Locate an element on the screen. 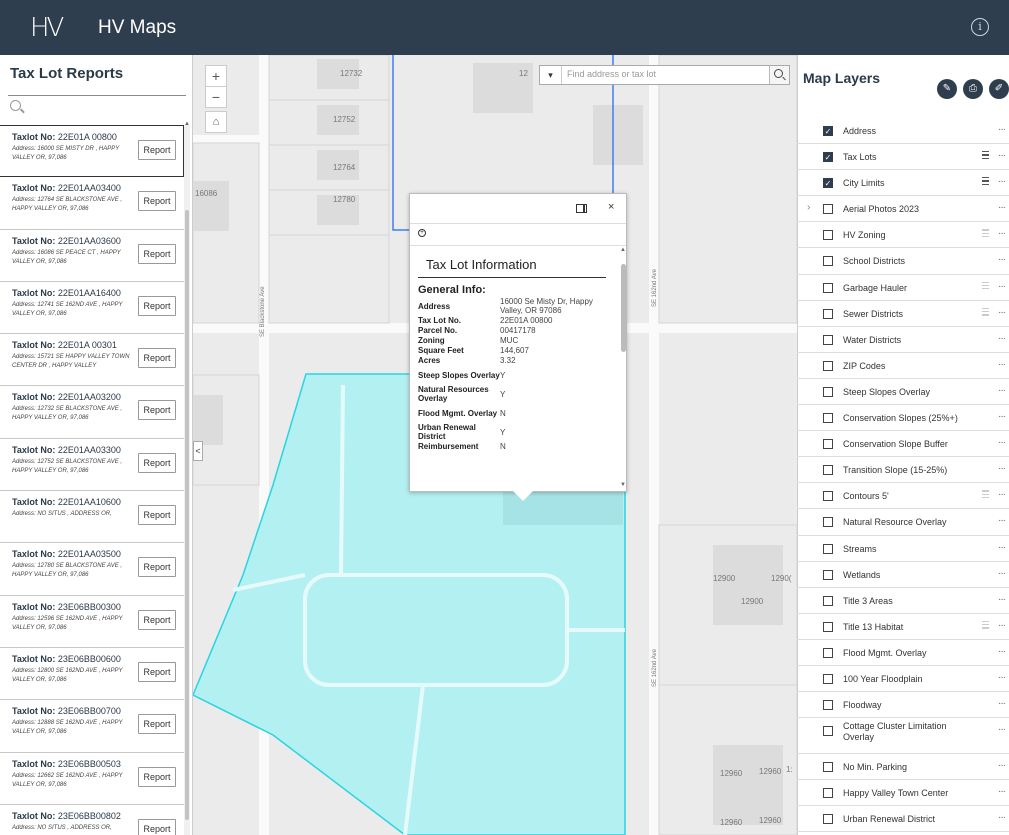  close-icon: × is located at coordinates (611, 207).